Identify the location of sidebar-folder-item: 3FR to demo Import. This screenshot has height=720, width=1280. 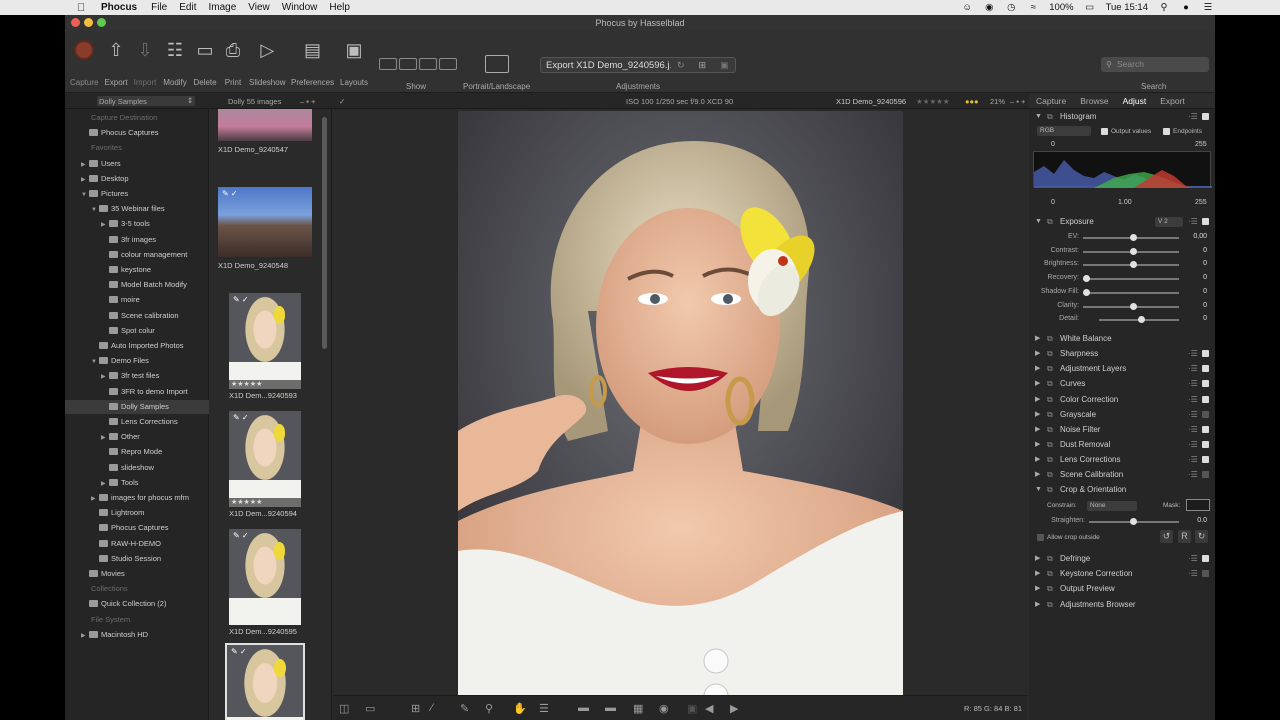
(137, 392).